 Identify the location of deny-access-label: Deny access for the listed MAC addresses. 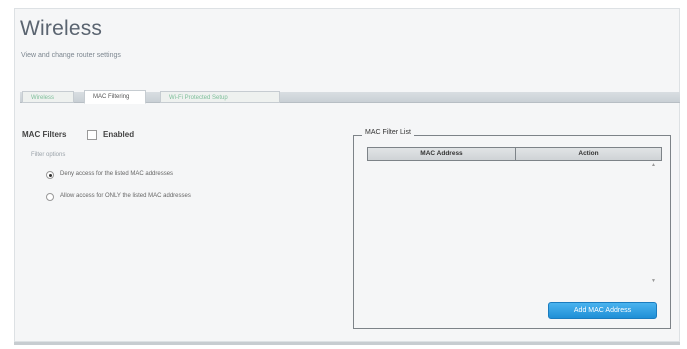
(117, 174).